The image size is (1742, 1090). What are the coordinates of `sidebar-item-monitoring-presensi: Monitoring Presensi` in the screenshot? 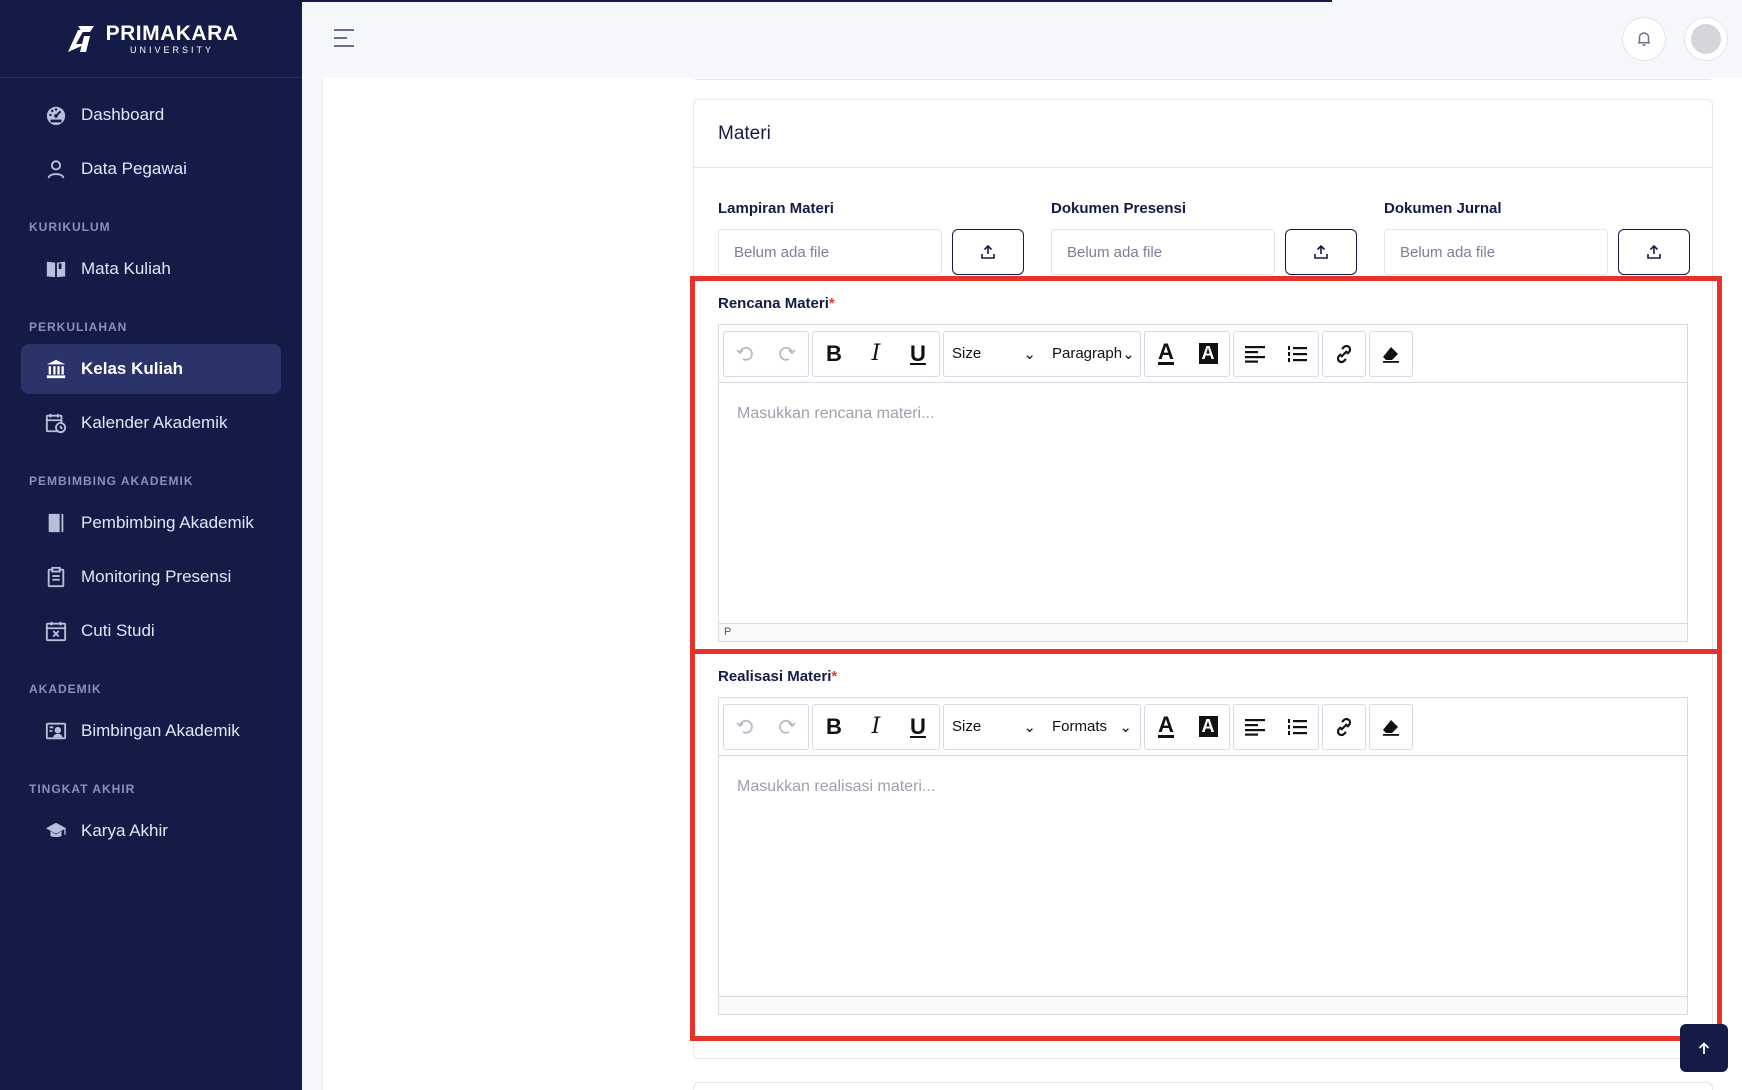 It's located at (151, 577).